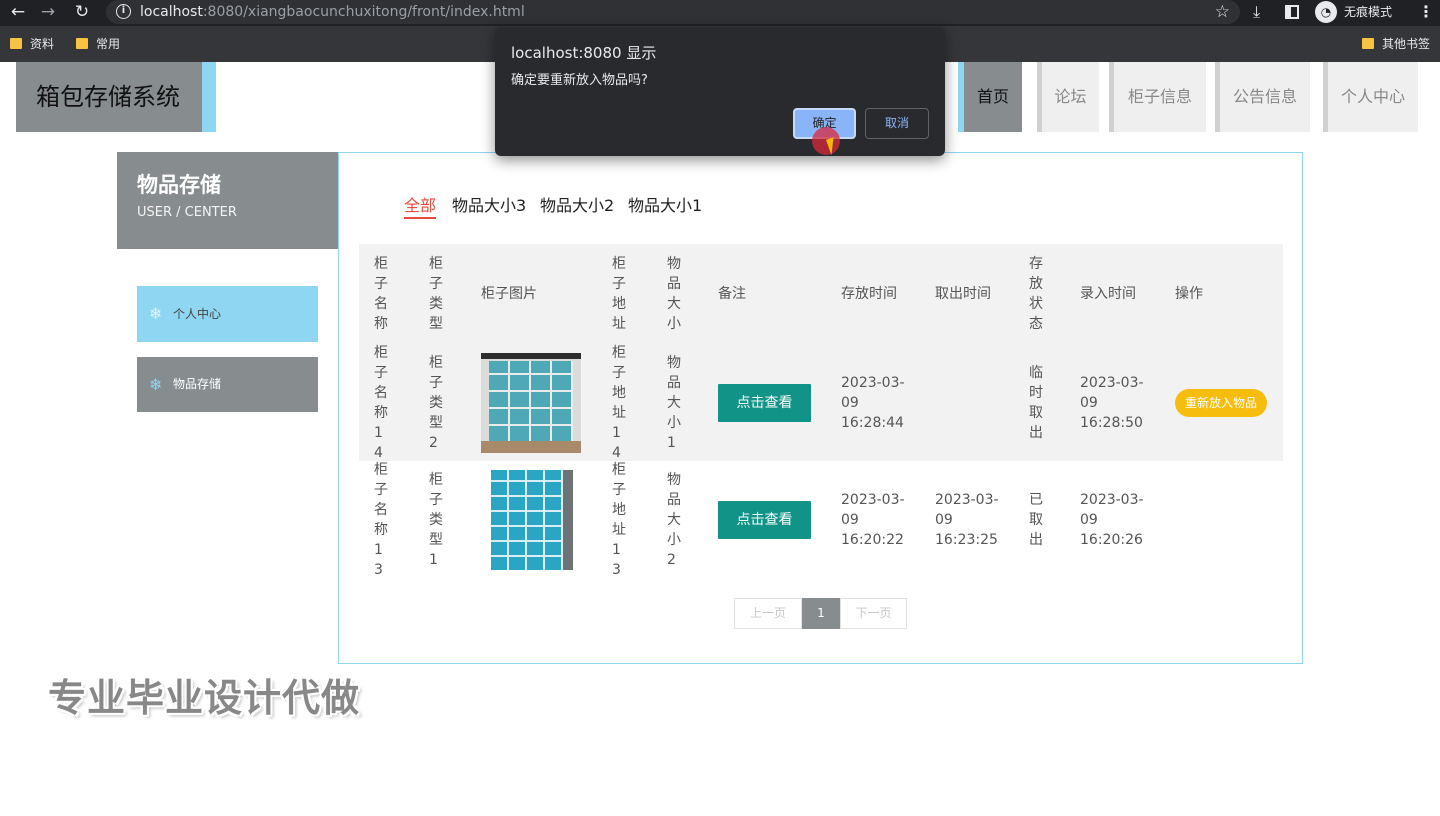  I want to click on site-logo: 箱包存储系统, so click(109, 97).